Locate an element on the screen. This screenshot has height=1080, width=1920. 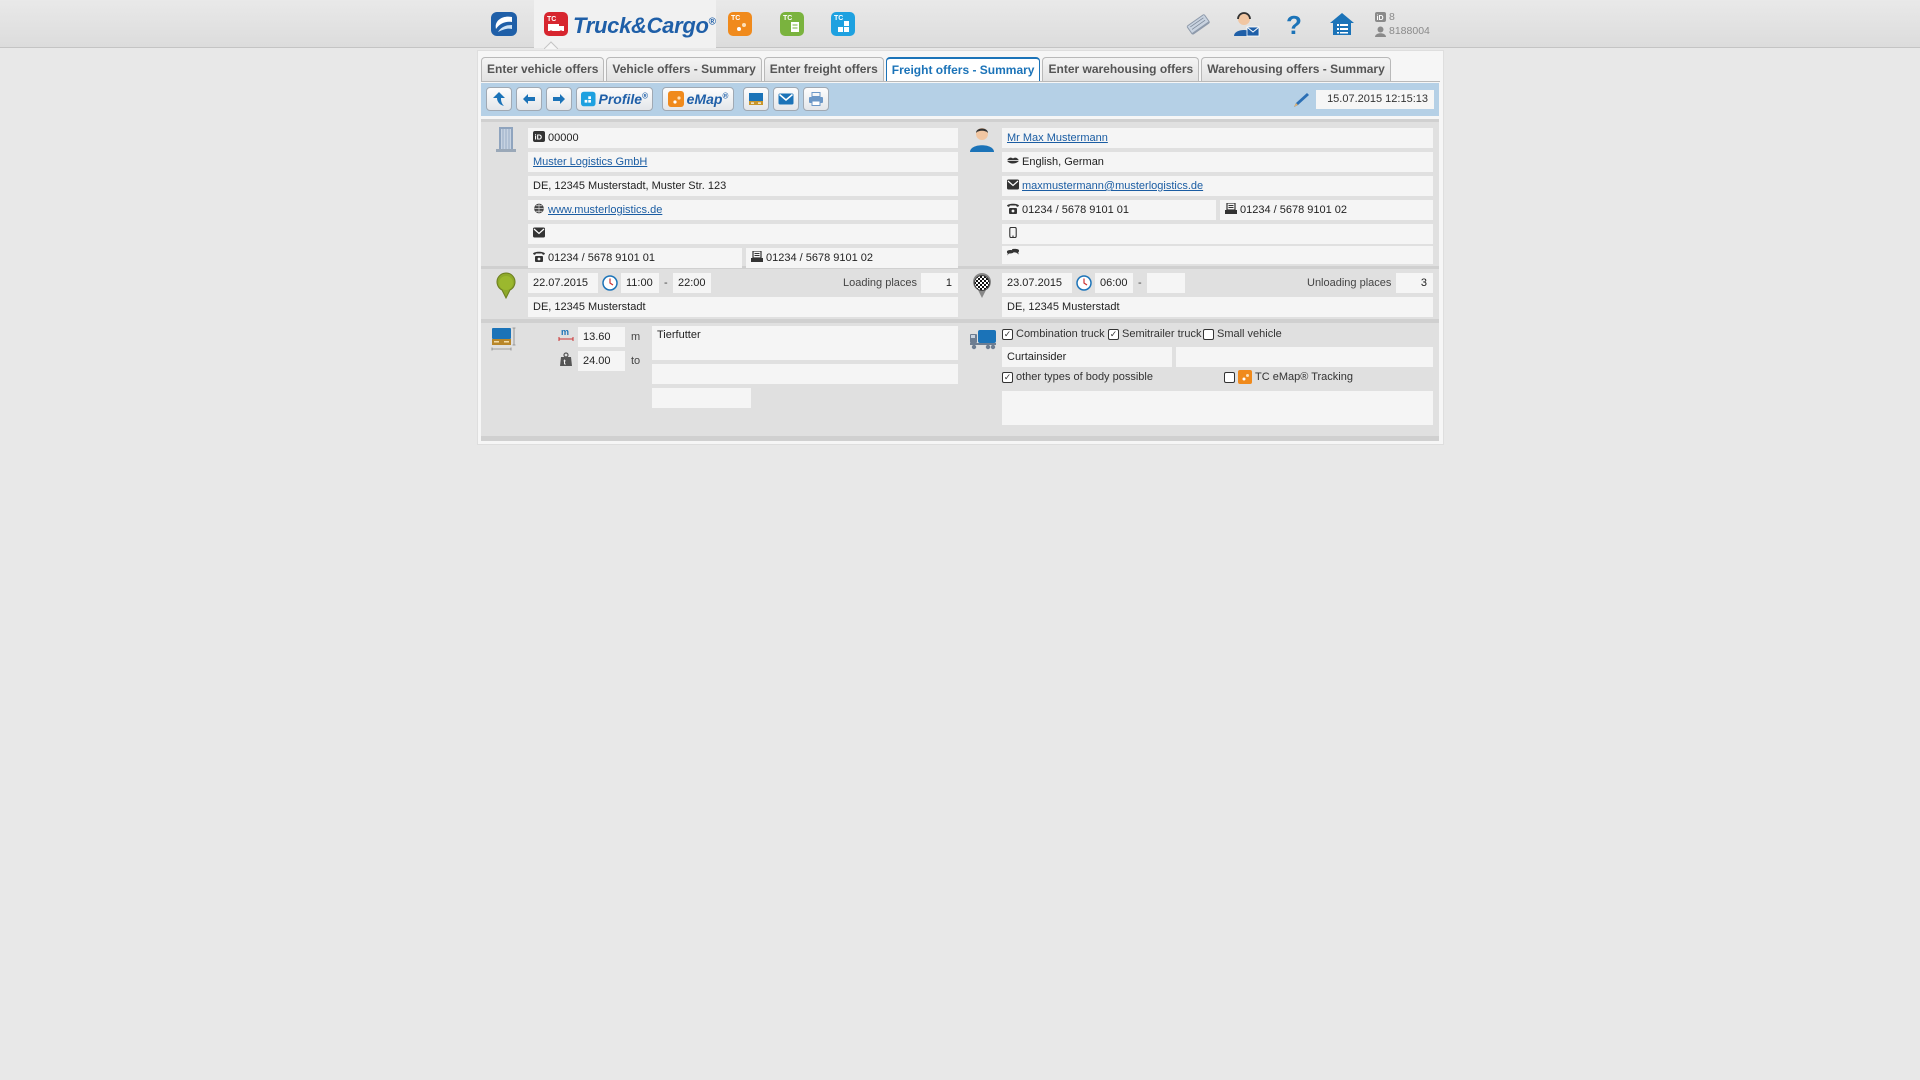
contact-phone-field: 01234 / 5678 9101 01 is located at coordinates (1109, 210).